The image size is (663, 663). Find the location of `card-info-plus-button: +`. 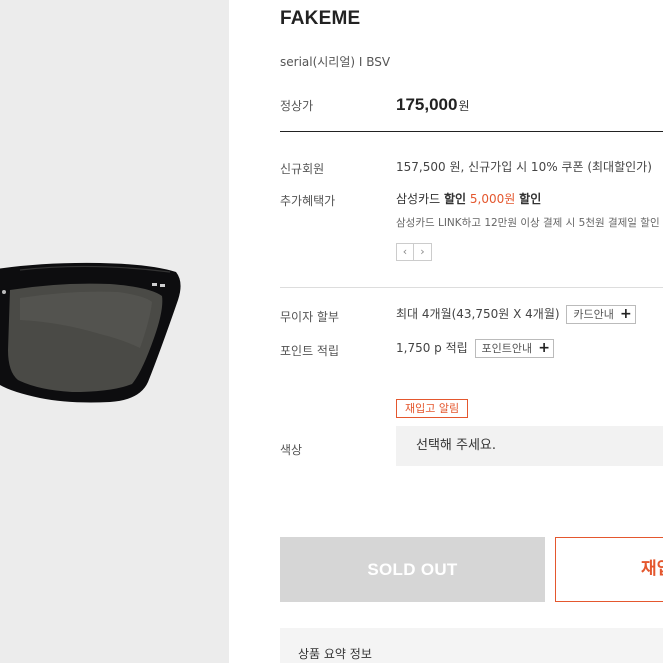

card-info-plus-button: + is located at coordinates (626, 314).